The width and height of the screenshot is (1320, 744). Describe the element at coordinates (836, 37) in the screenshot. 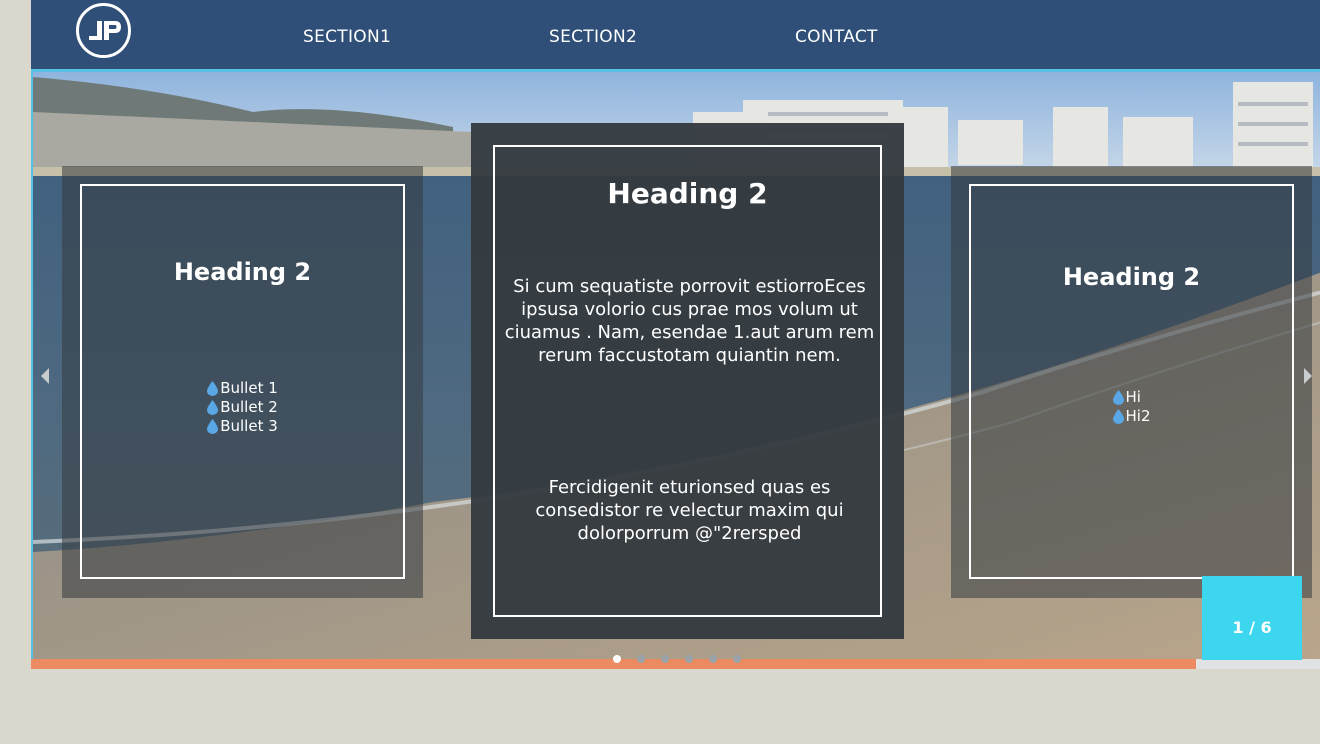

I see `nav-link-contact: CONTACT` at that location.